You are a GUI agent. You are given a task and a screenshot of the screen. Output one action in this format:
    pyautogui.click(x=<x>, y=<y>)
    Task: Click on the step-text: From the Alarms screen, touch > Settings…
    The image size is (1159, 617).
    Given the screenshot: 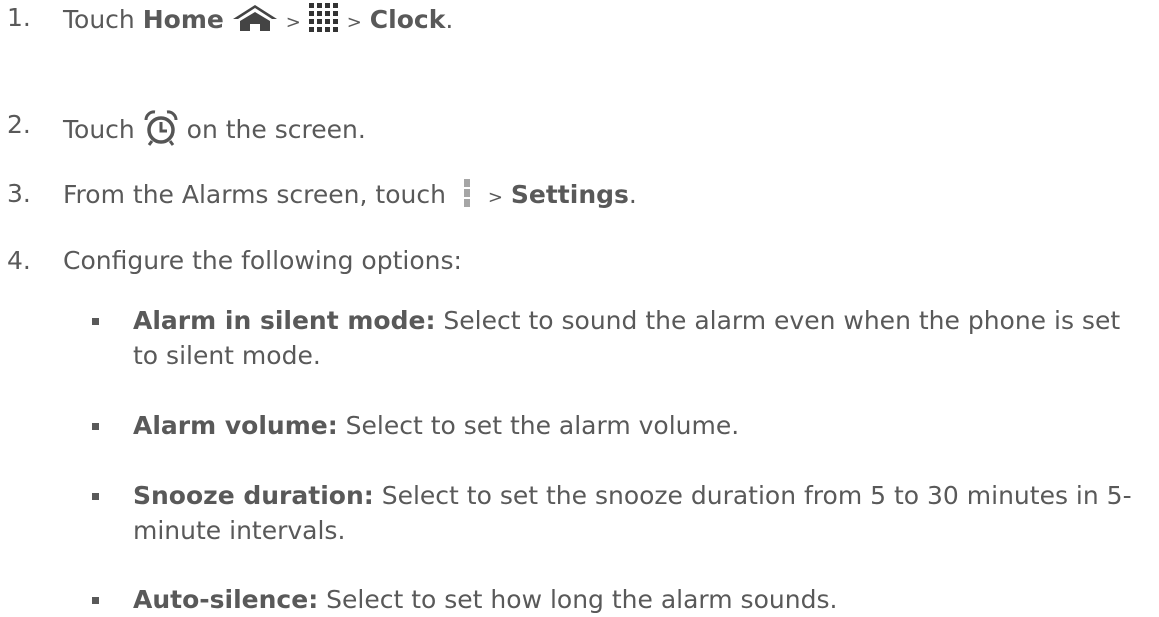 What is the action you would take?
    pyautogui.click(x=350, y=196)
    